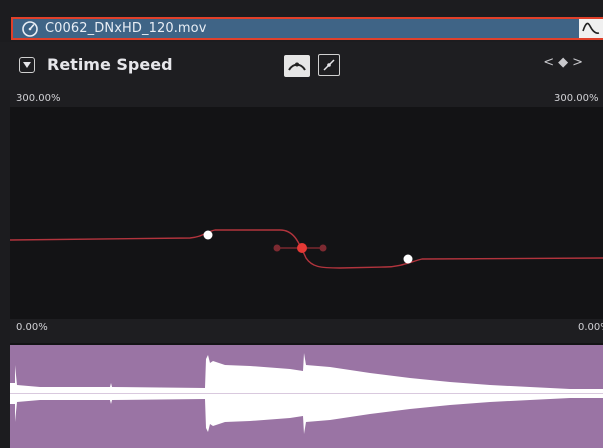 This screenshot has height=448, width=603. I want to click on speedometer-icon, so click(30, 29).